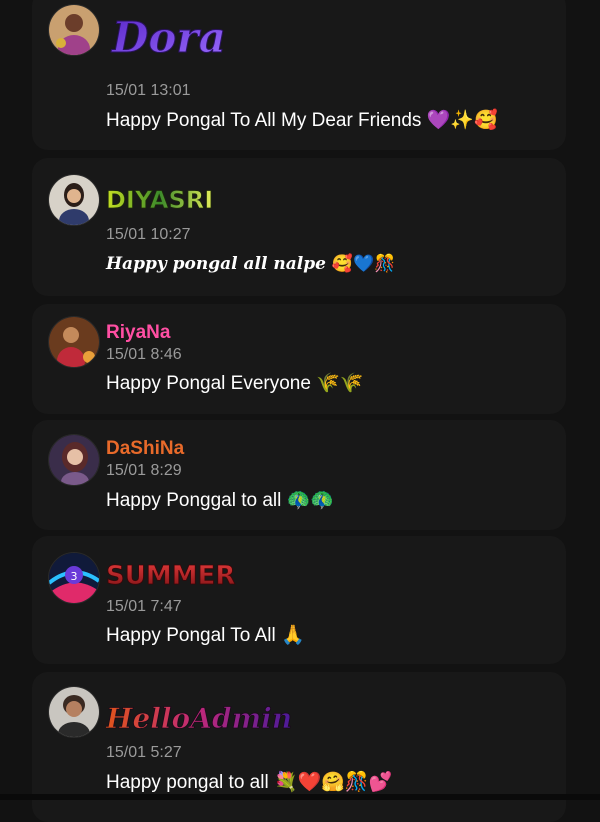 This screenshot has height=822, width=600. Describe the element at coordinates (363, 264) in the screenshot. I see `emoji: 🥰💙🎊` at that location.